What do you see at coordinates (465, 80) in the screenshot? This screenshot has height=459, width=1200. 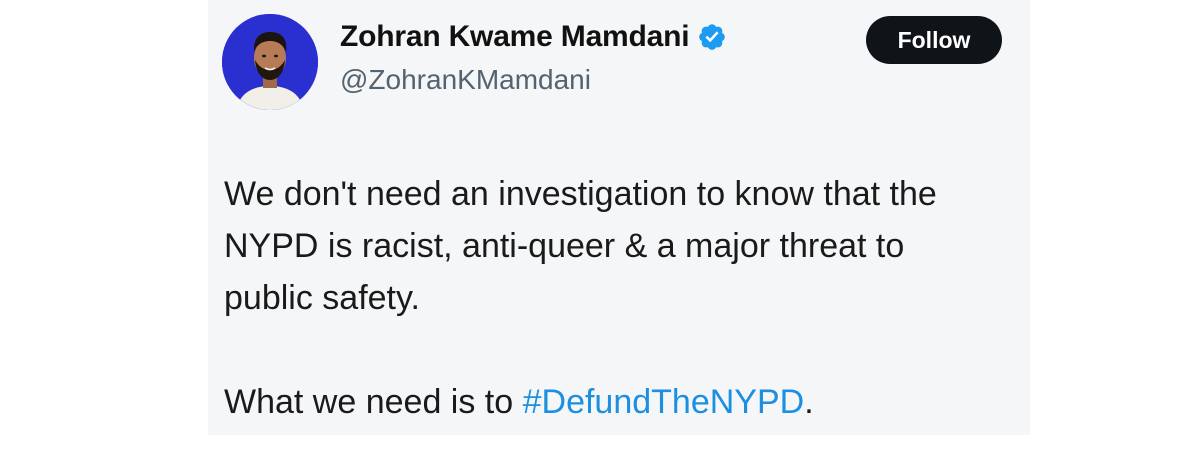 I see `author-handle: @ZohranKMamdani` at bounding box center [465, 80].